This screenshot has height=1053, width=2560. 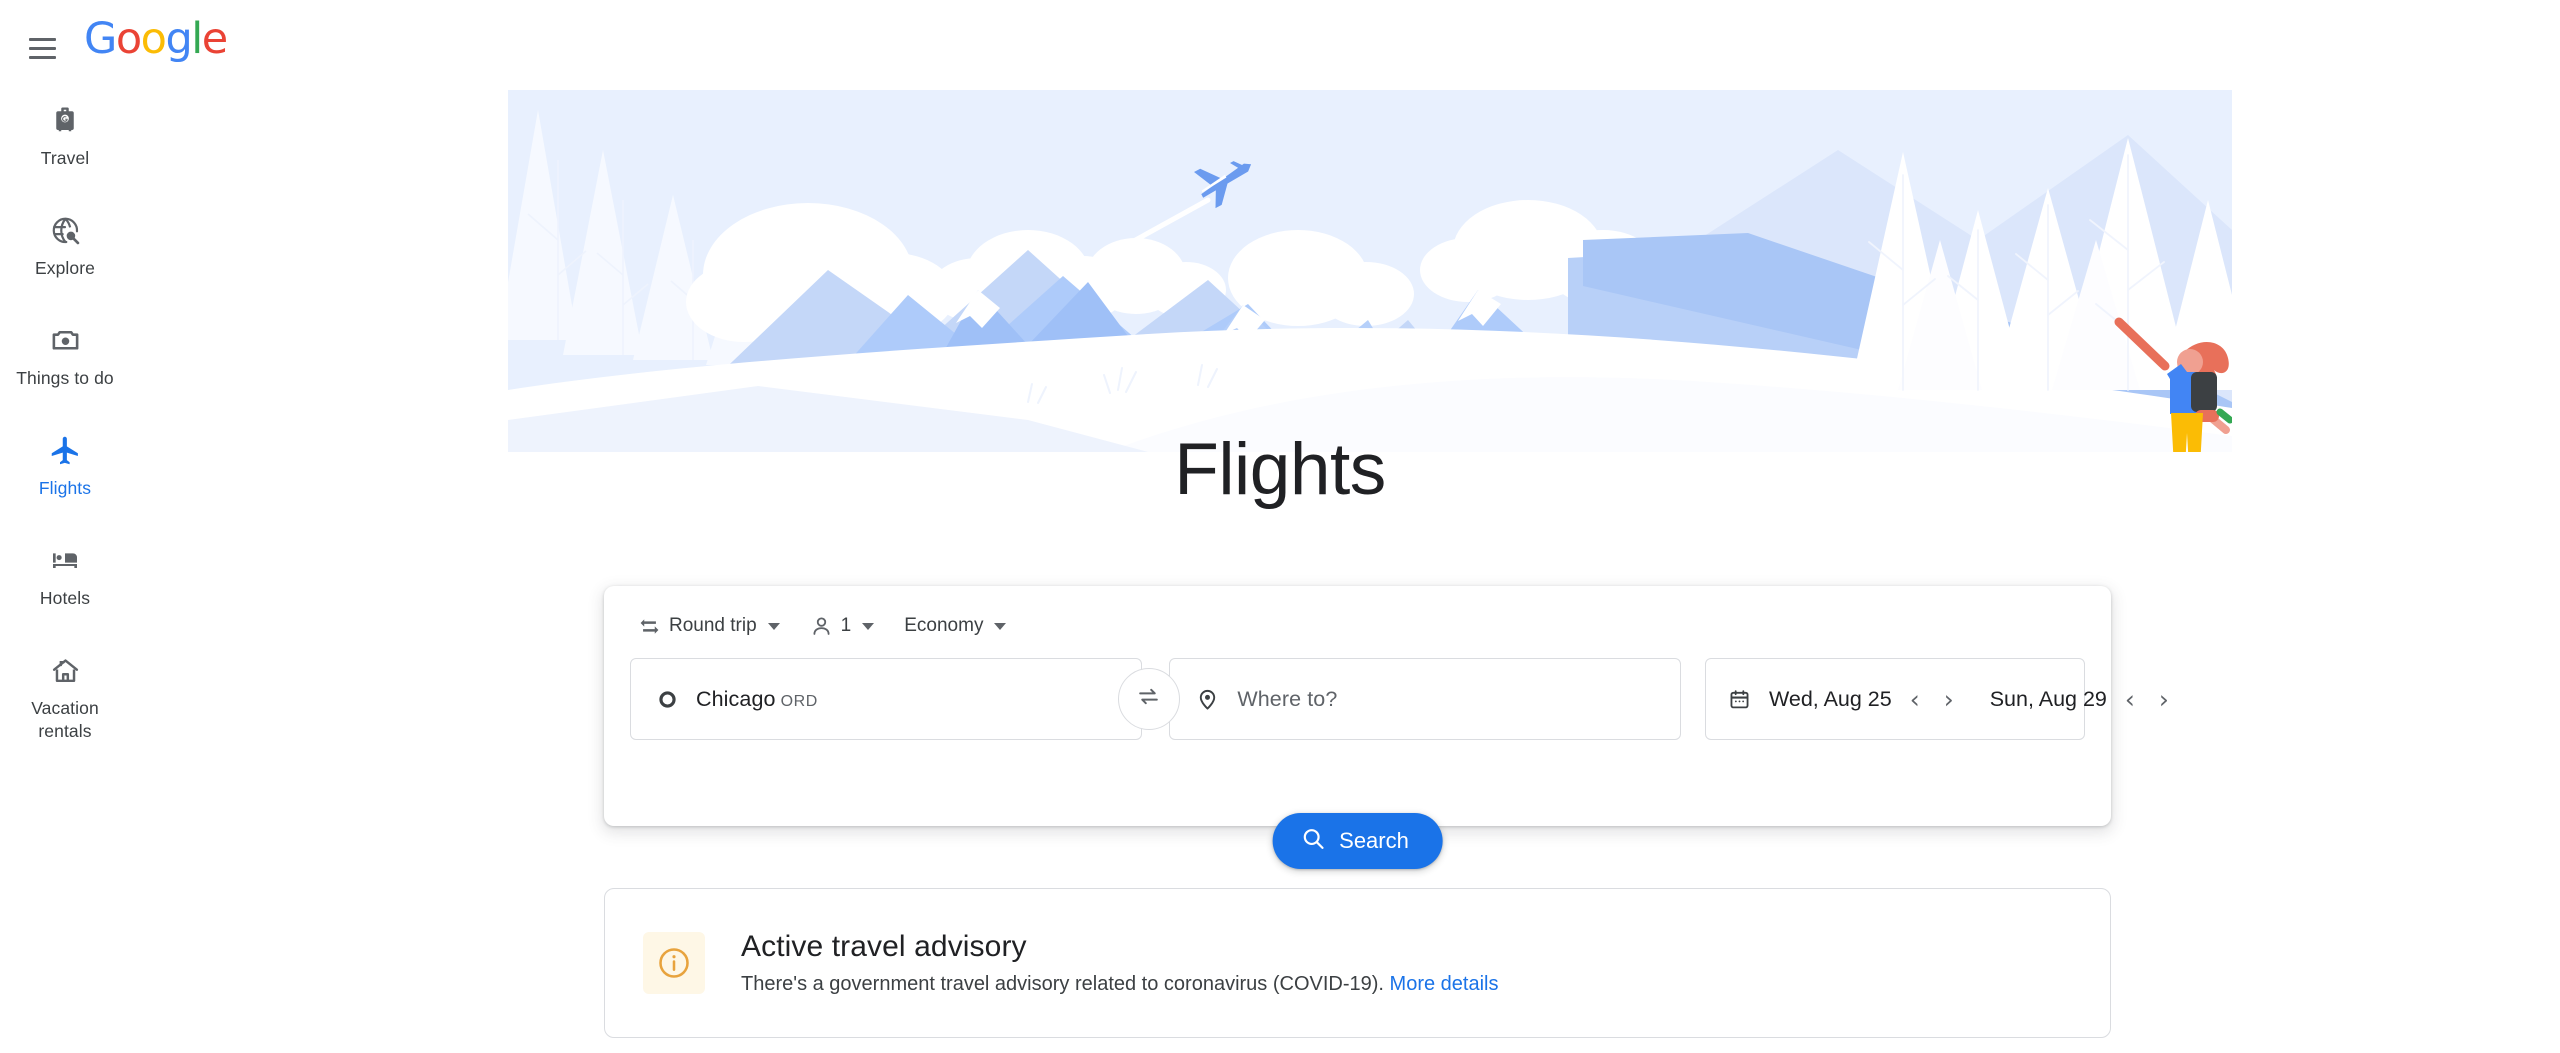 I want to click on sidebar-item-label: Travel, so click(x=65, y=158).